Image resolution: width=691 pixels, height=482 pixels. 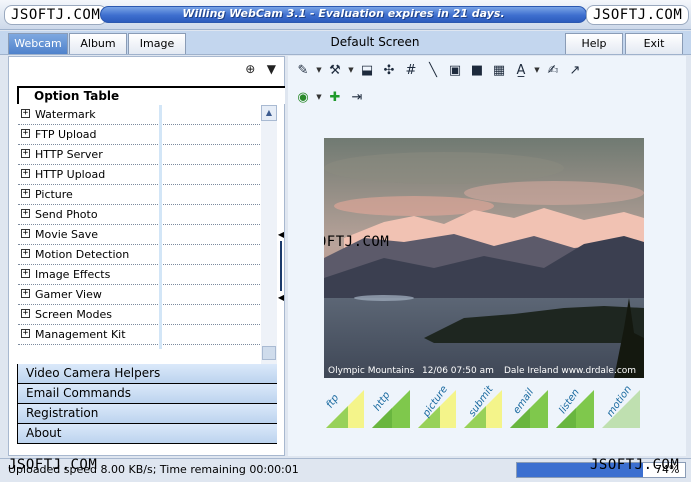 I want to click on grid-icon: #, so click(x=411, y=70).